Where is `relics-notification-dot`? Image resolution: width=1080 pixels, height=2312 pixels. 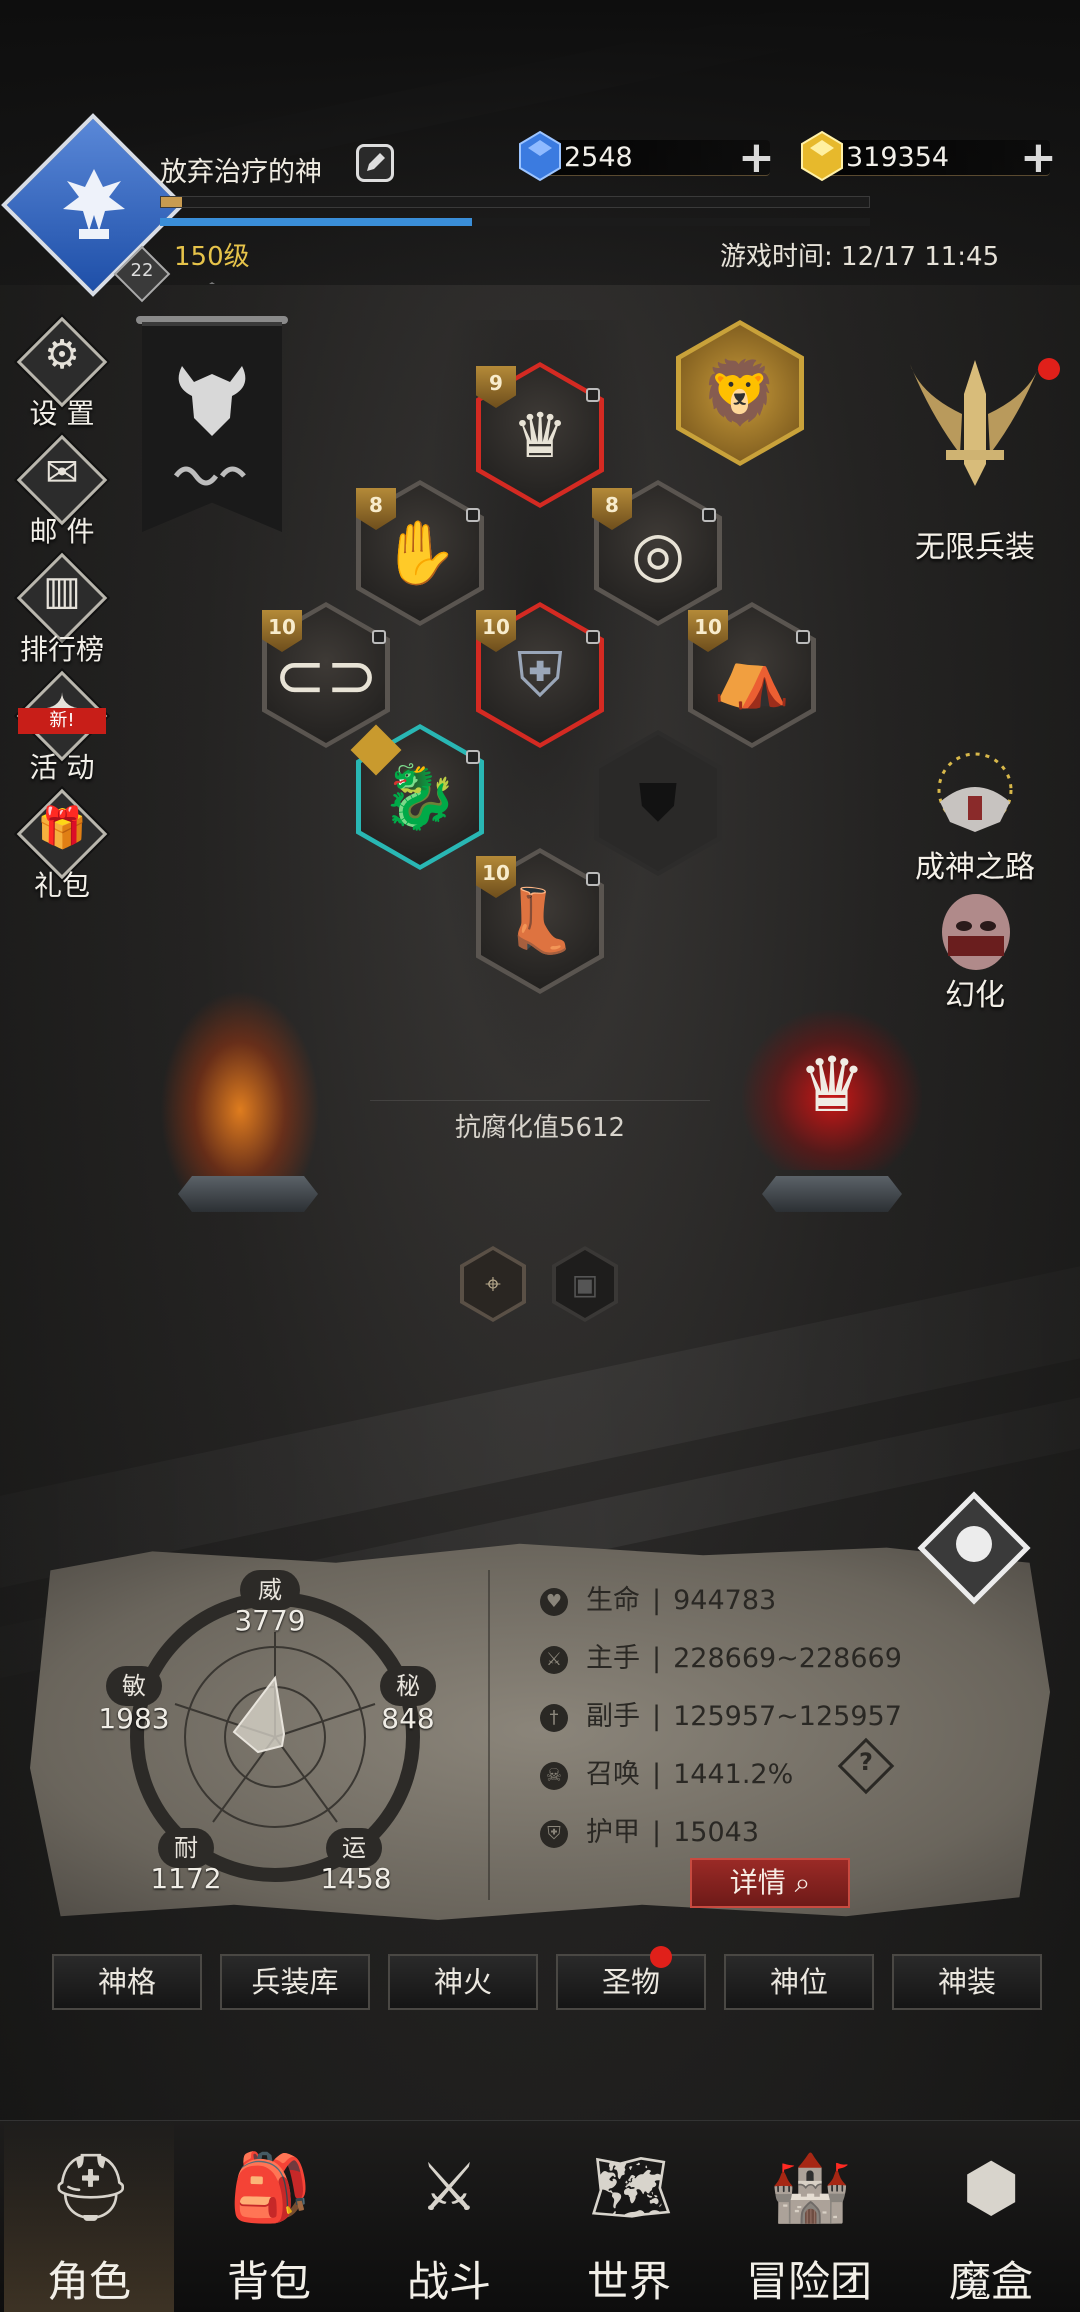 relics-notification-dot is located at coordinates (661, 1957).